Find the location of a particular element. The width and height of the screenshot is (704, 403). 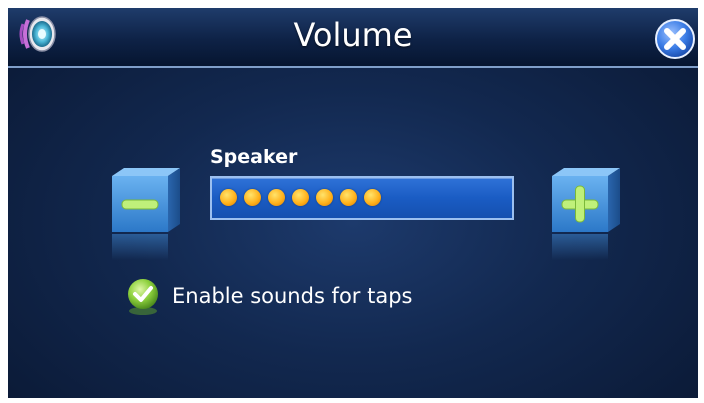

close-icon is located at coordinates (675, 39).